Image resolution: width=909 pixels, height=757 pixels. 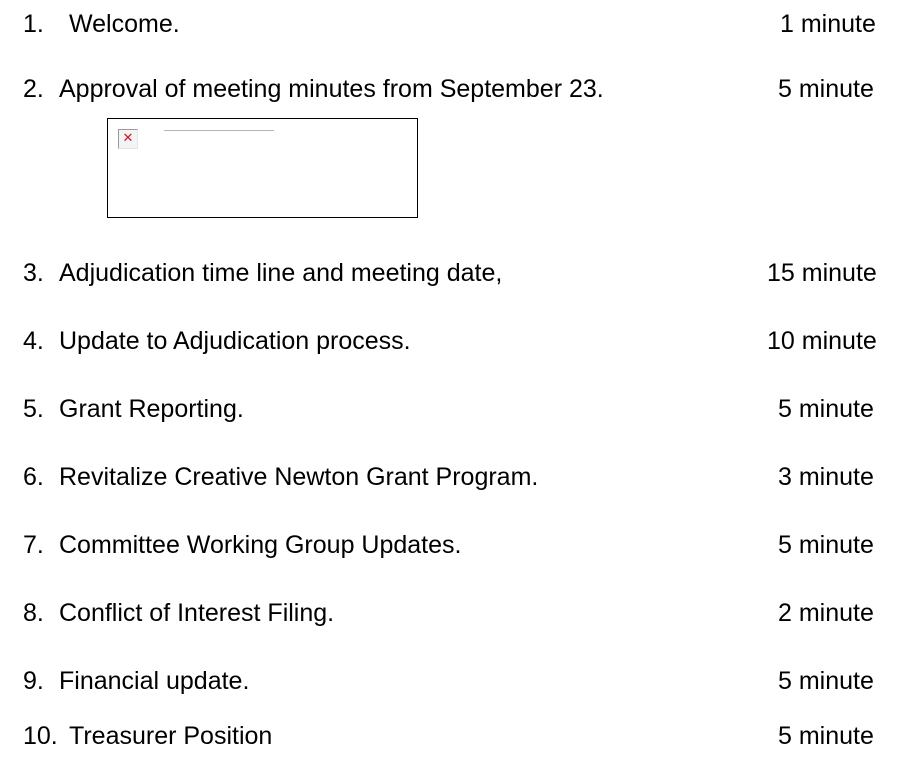 What do you see at coordinates (33, 681) in the screenshot?
I see `item-number: 9.` at bounding box center [33, 681].